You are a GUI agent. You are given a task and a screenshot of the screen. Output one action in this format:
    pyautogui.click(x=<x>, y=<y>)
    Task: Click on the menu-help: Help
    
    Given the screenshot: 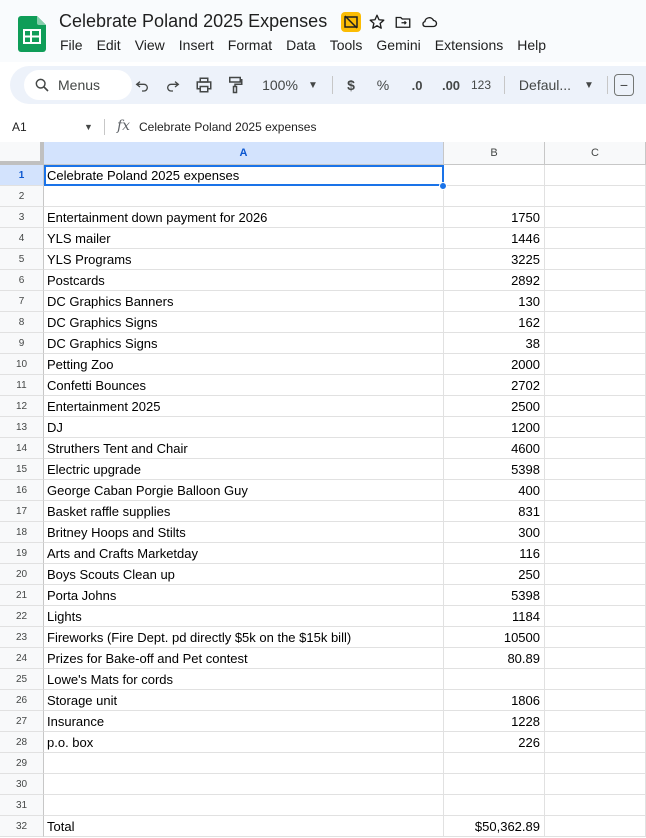 What is the action you would take?
    pyautogui.click(x=531, y=45)
    